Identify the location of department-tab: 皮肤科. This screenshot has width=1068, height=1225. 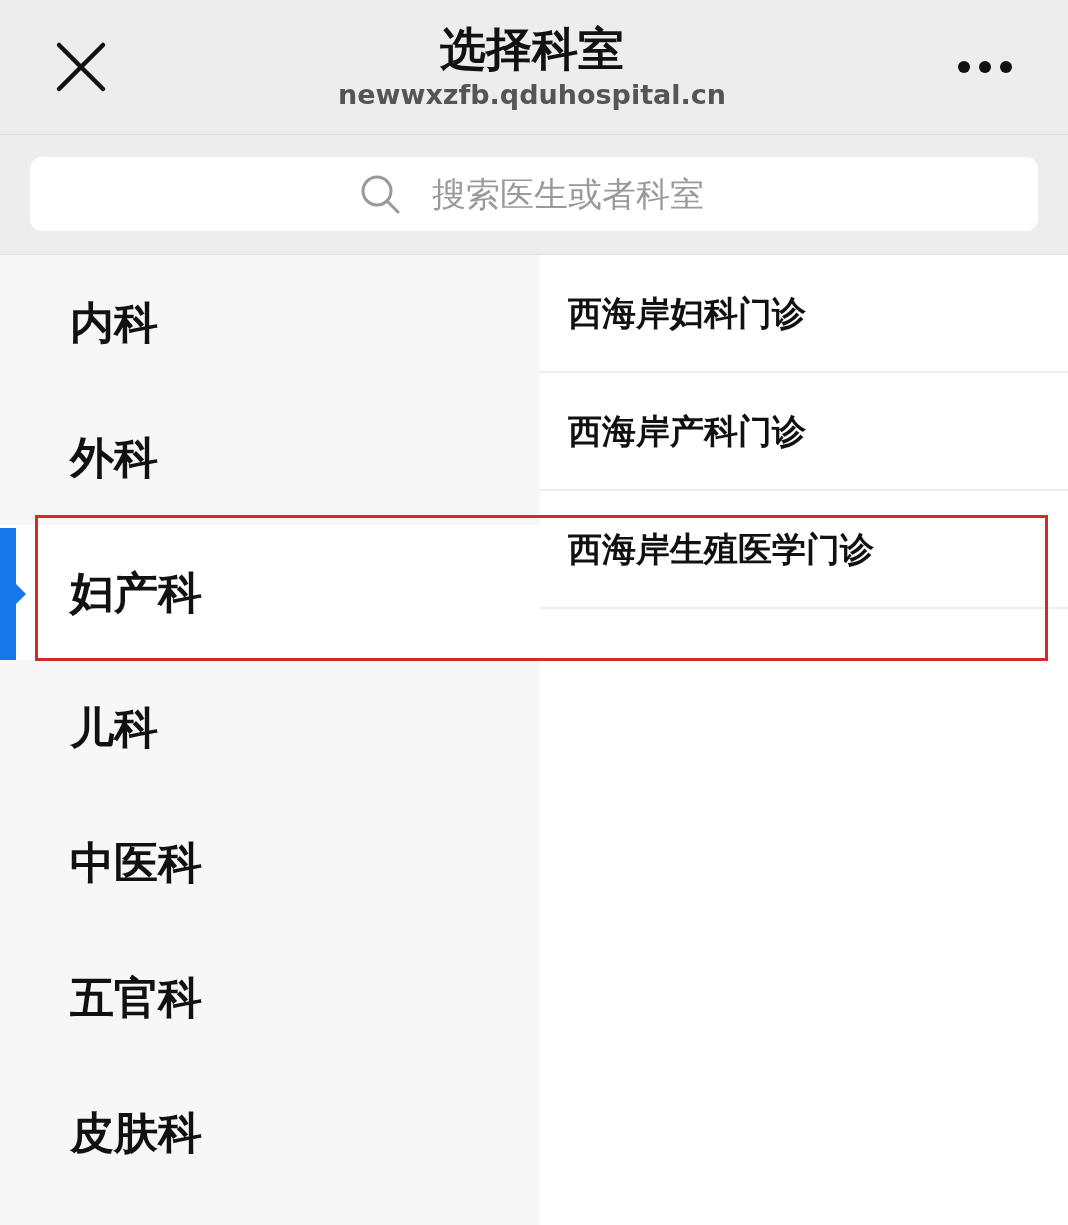
(270, 1132).